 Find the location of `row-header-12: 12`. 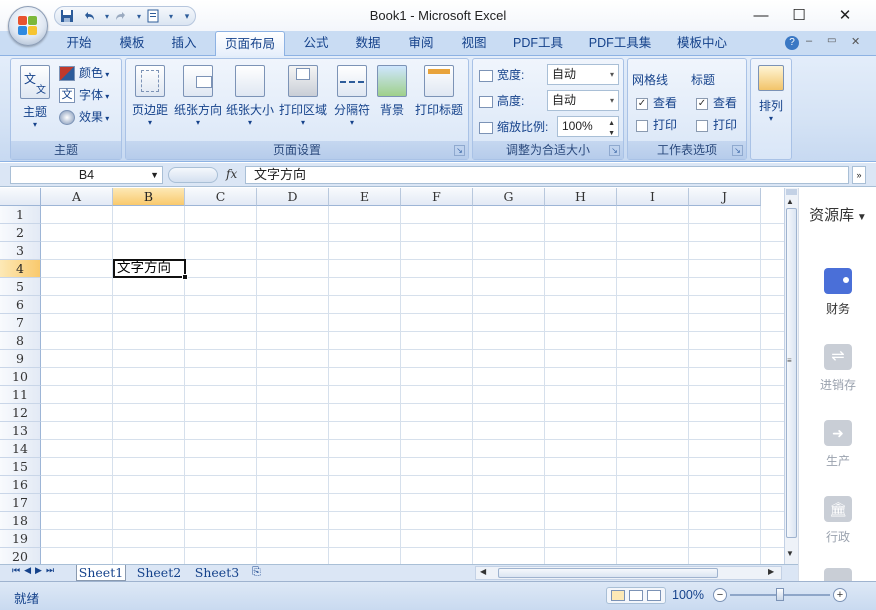

row-header-12: 12 is located at coordinates (20, 413).